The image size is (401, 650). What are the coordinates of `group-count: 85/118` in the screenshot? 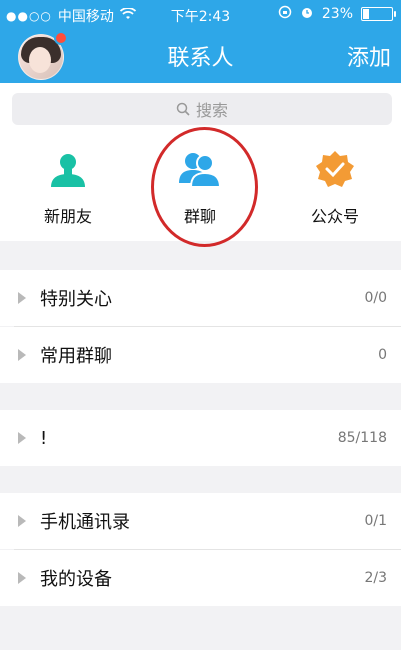 It's located at (362, 438).